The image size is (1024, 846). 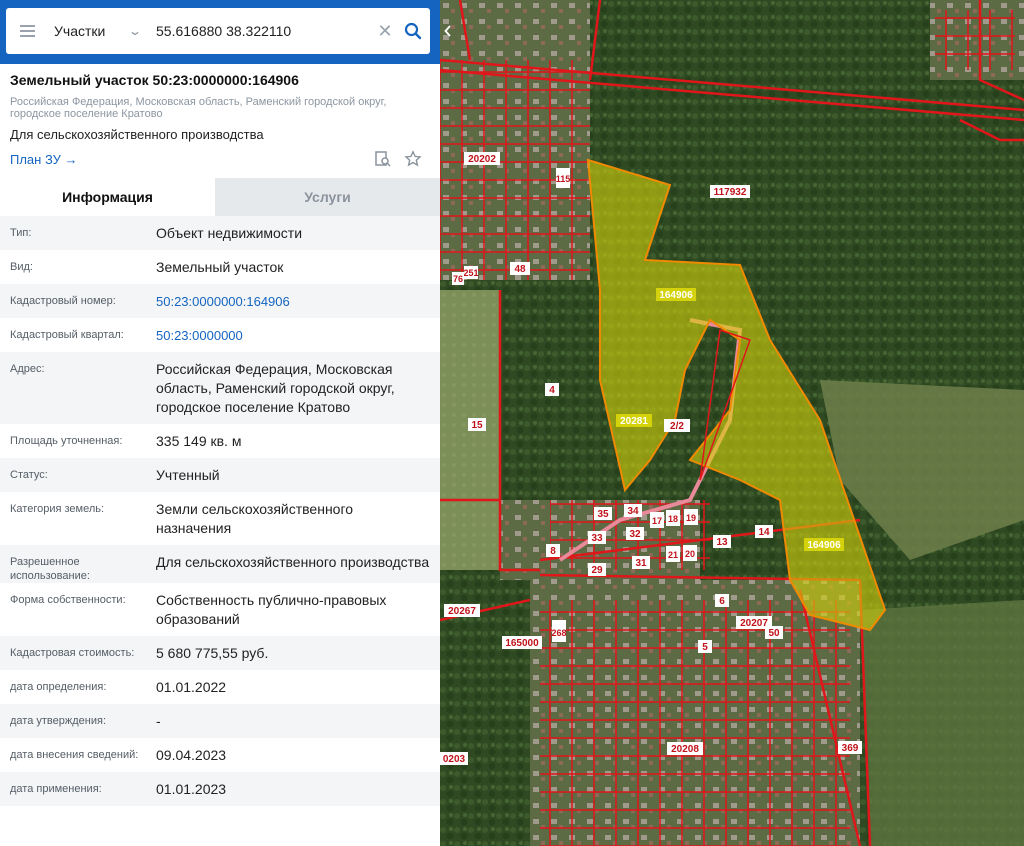 I want to click on svg-text: 6, so click(x=722, y=601).